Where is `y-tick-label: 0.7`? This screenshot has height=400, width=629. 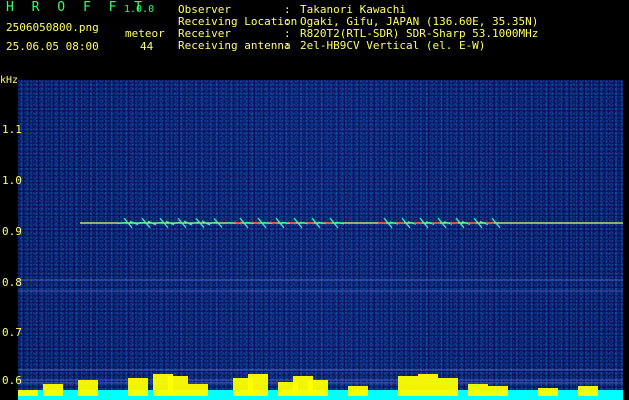 y-tick-label: 0.7 is located at coordinates (12, 332).